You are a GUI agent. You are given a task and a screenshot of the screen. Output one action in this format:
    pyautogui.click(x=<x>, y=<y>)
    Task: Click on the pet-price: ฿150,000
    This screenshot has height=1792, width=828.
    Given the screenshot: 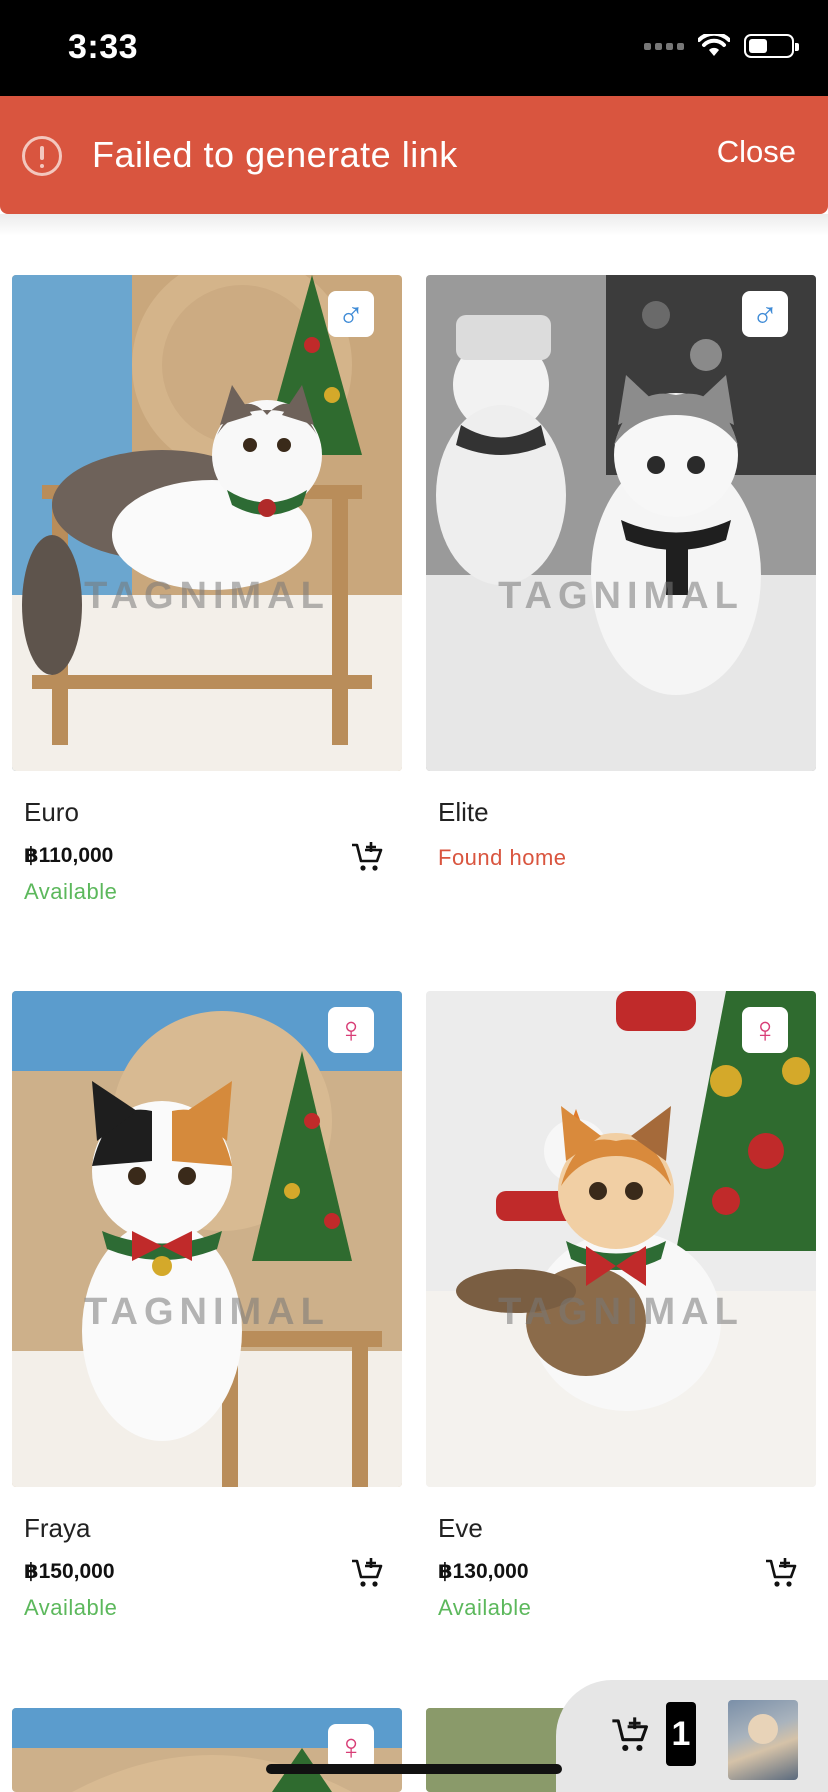 What is the action you would take?
    pyautogui.click(x=69, y=1571)
    